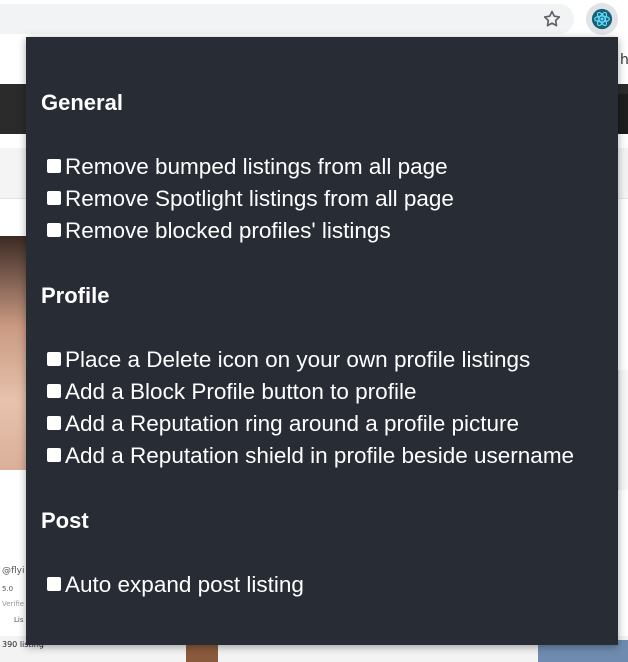 Image resolution: width=628 pixels, height=662 pixels. I want to click on option-block-profile: Add a Block Profile button to profile, so click(321, 392).